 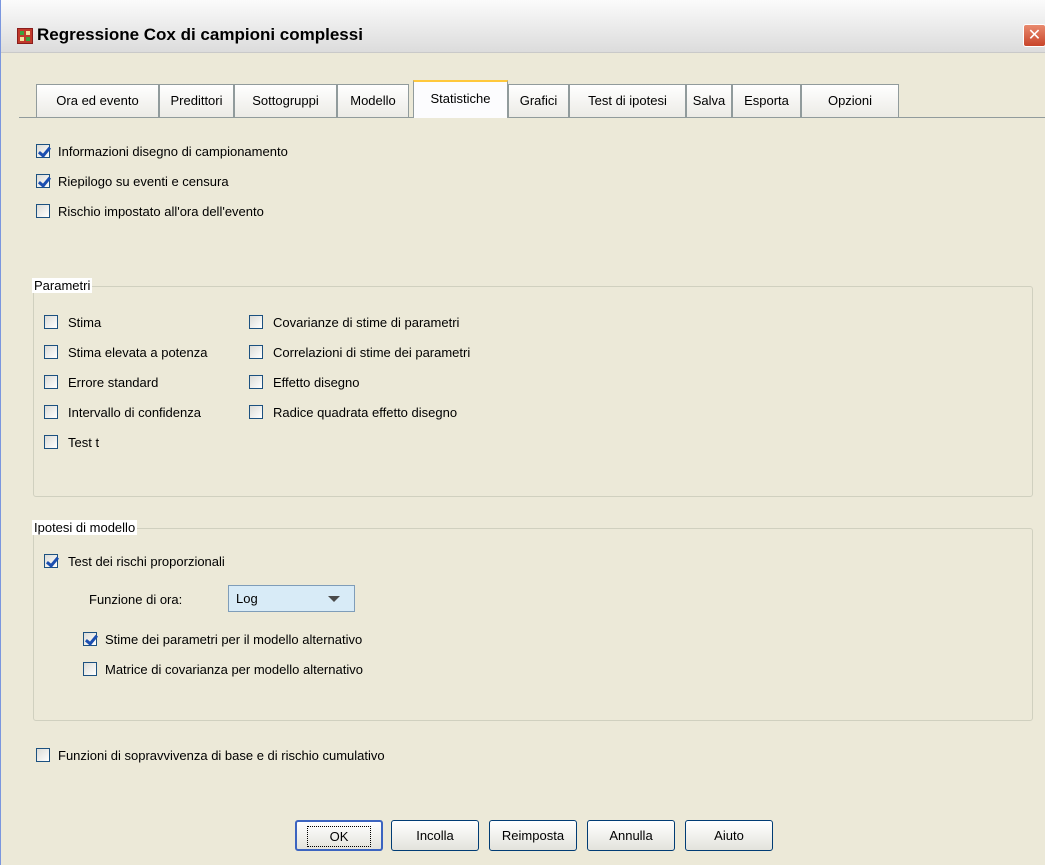 I want to click on intervallo-confidenza-label: Intervallo di confidenza, so click(x=134, y=412).